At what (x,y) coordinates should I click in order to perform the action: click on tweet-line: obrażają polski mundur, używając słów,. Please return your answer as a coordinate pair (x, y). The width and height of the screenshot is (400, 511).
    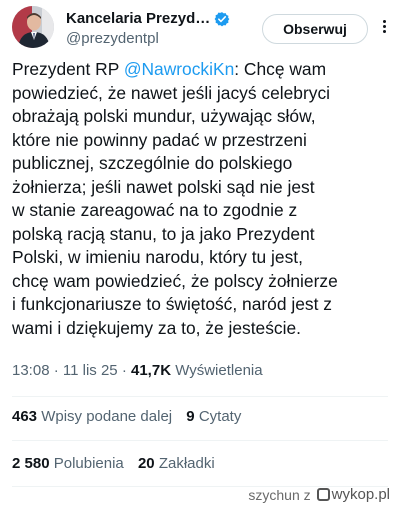
    Looking at the image, I should click on (164, 116).